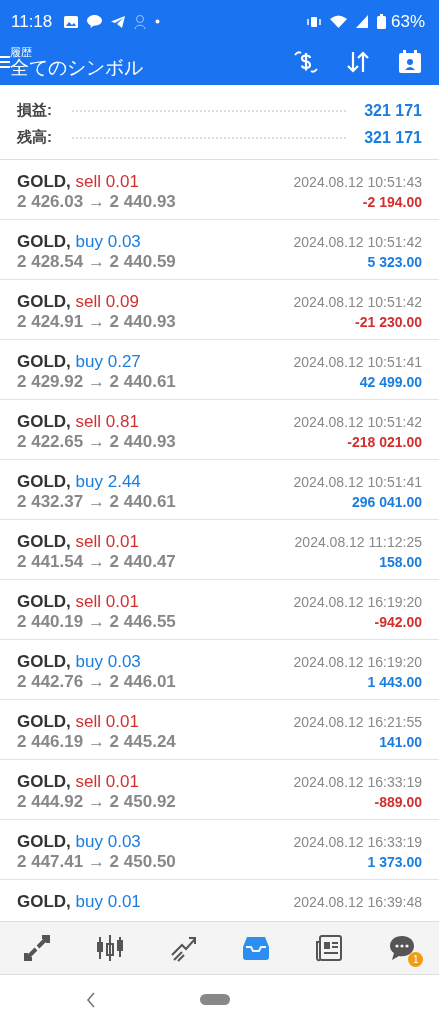 The image size is (439, 1024). Describe the element at coordinates (96, 442) in the screenshot. I see `price-range: 2 422.65 → 2 440.93` at that location.